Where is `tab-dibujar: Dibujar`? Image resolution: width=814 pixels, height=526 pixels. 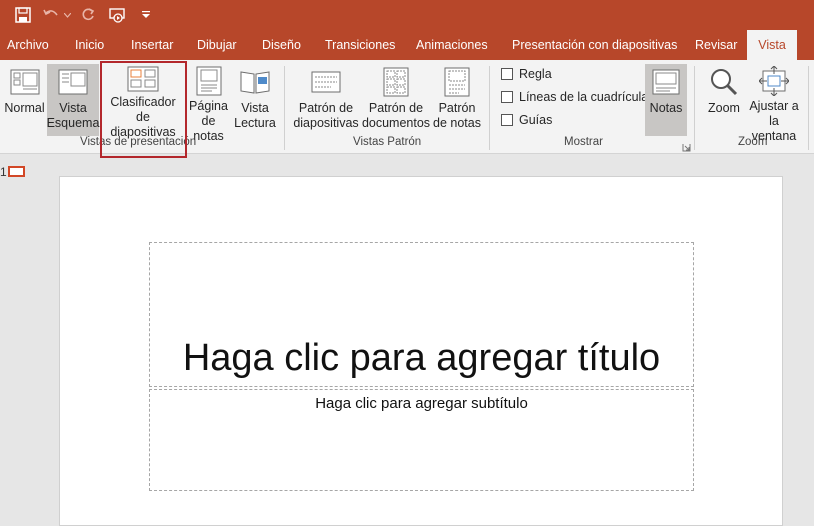
tab-dibujar: Dibujar is located at coordinates (217, 45).